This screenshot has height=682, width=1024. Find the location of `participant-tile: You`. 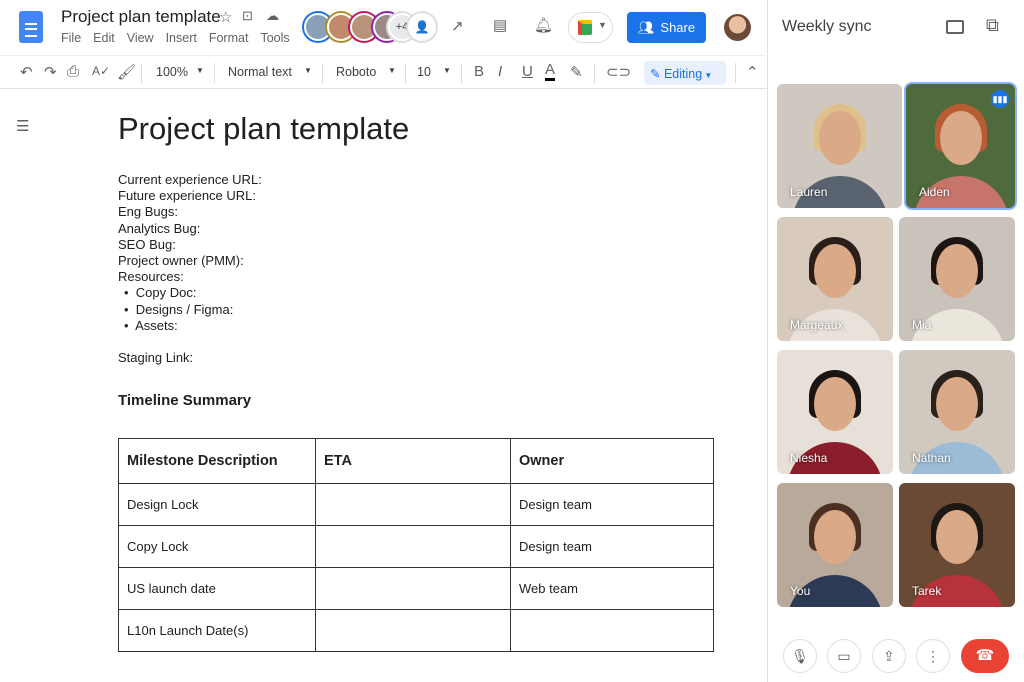

participant-tile: You is located at coordinates (835, 545).